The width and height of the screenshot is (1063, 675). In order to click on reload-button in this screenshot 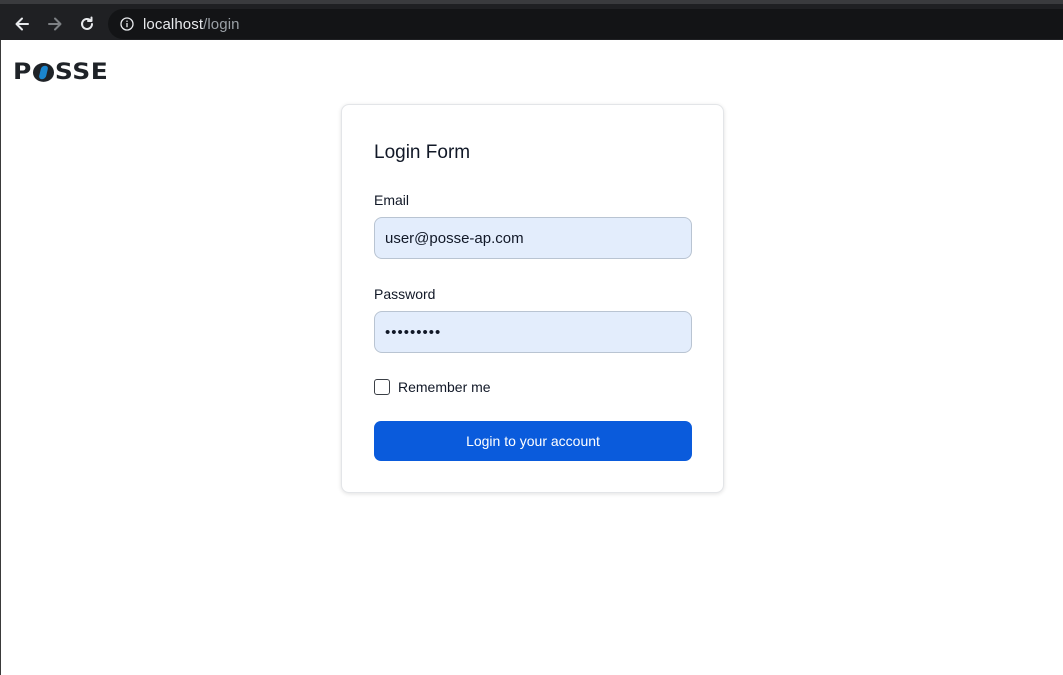, I will do `click(87, 24)`.